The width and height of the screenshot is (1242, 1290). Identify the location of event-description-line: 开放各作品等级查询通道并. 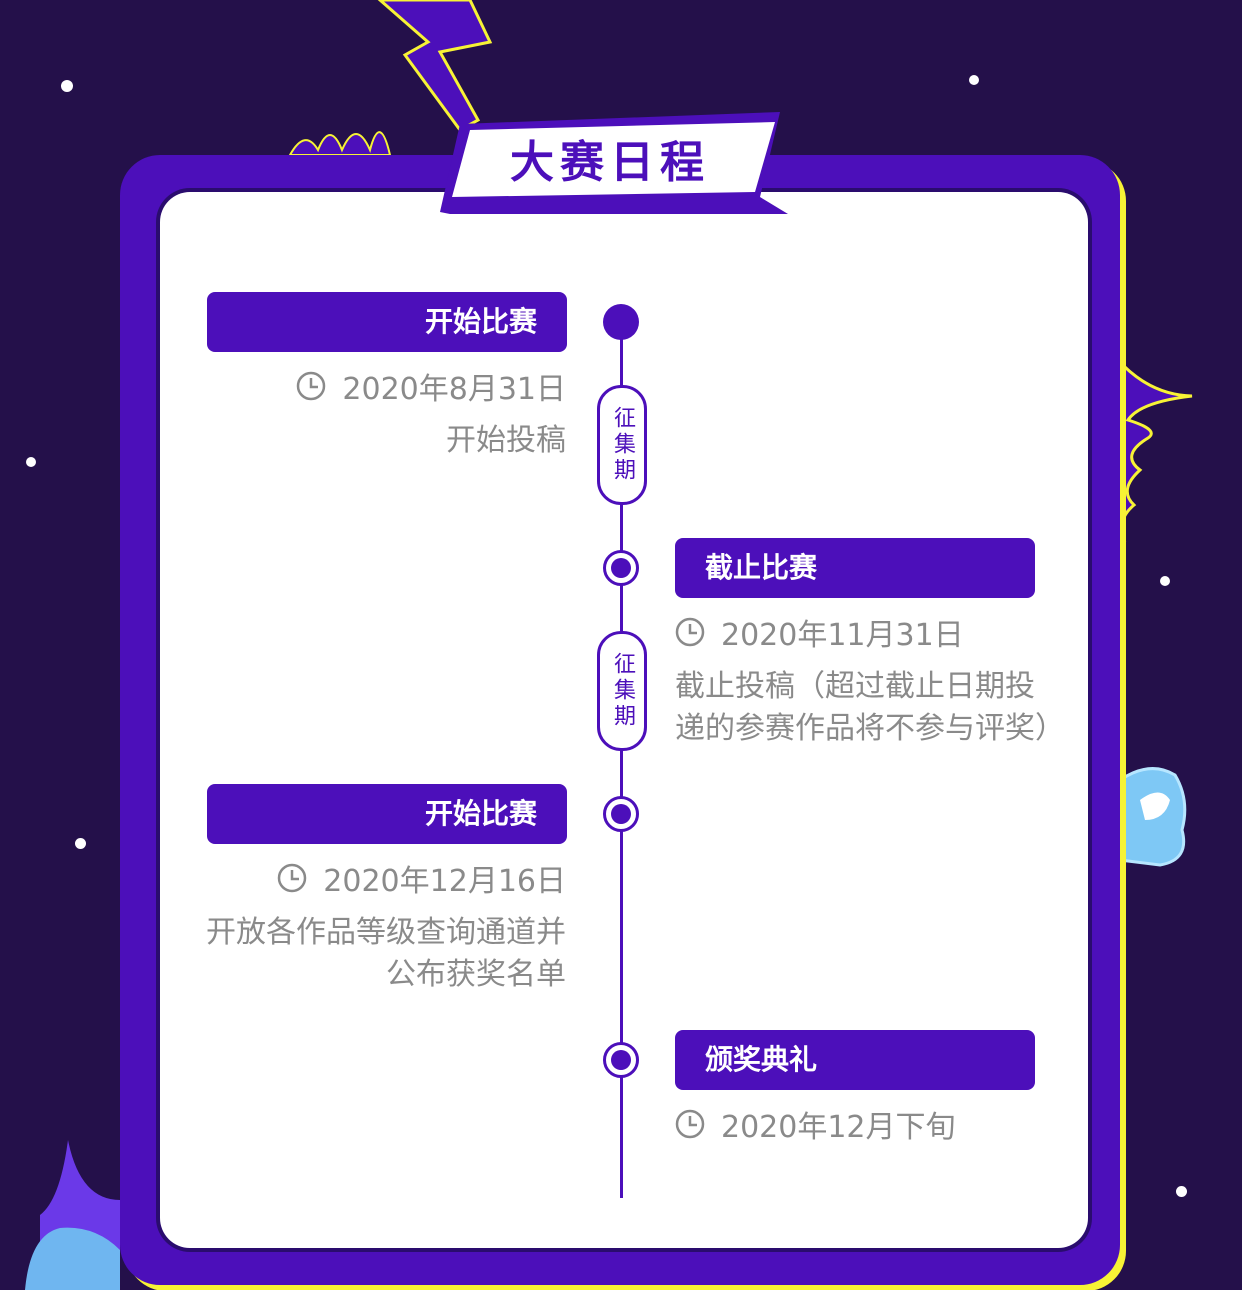
(386, 932).